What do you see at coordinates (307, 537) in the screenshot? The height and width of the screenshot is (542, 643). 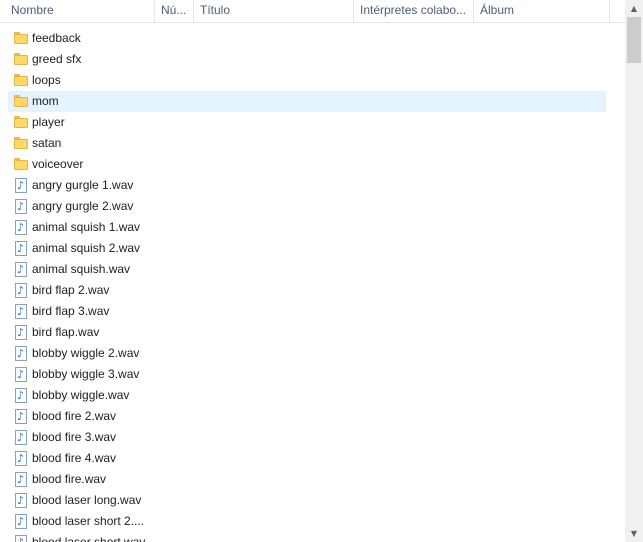 I see `file-row: ♪ blood laser short.wav` at bounding box center [307, 537].